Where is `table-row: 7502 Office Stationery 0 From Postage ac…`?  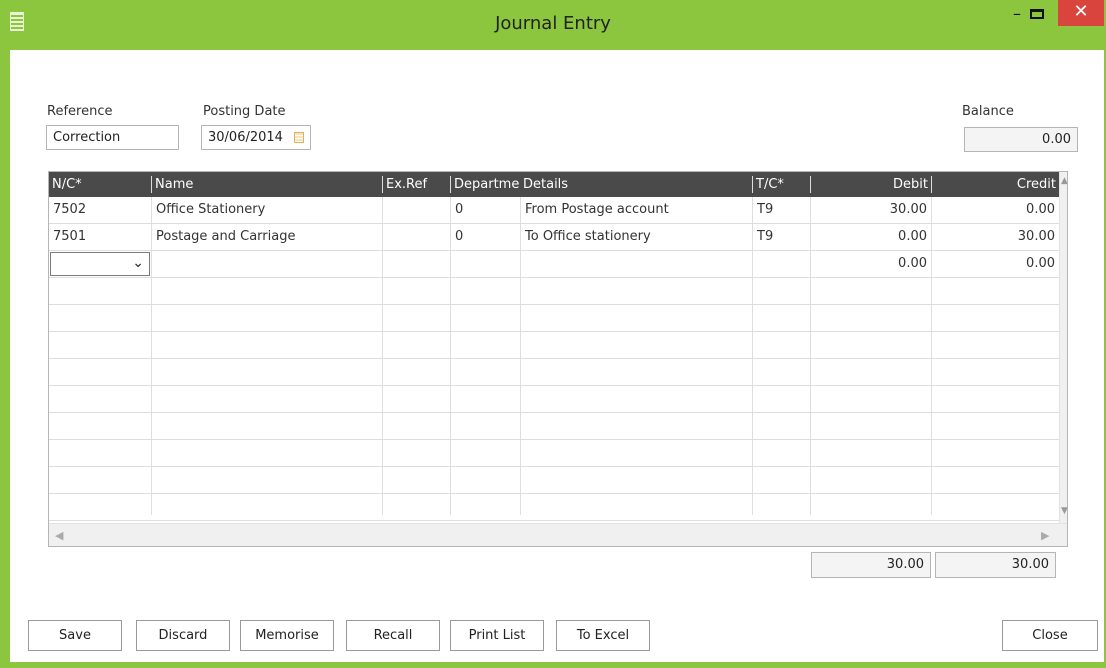
table-row: 7502 Office Stationery 0 From Postage ac… is located at coordinates (554, 210).